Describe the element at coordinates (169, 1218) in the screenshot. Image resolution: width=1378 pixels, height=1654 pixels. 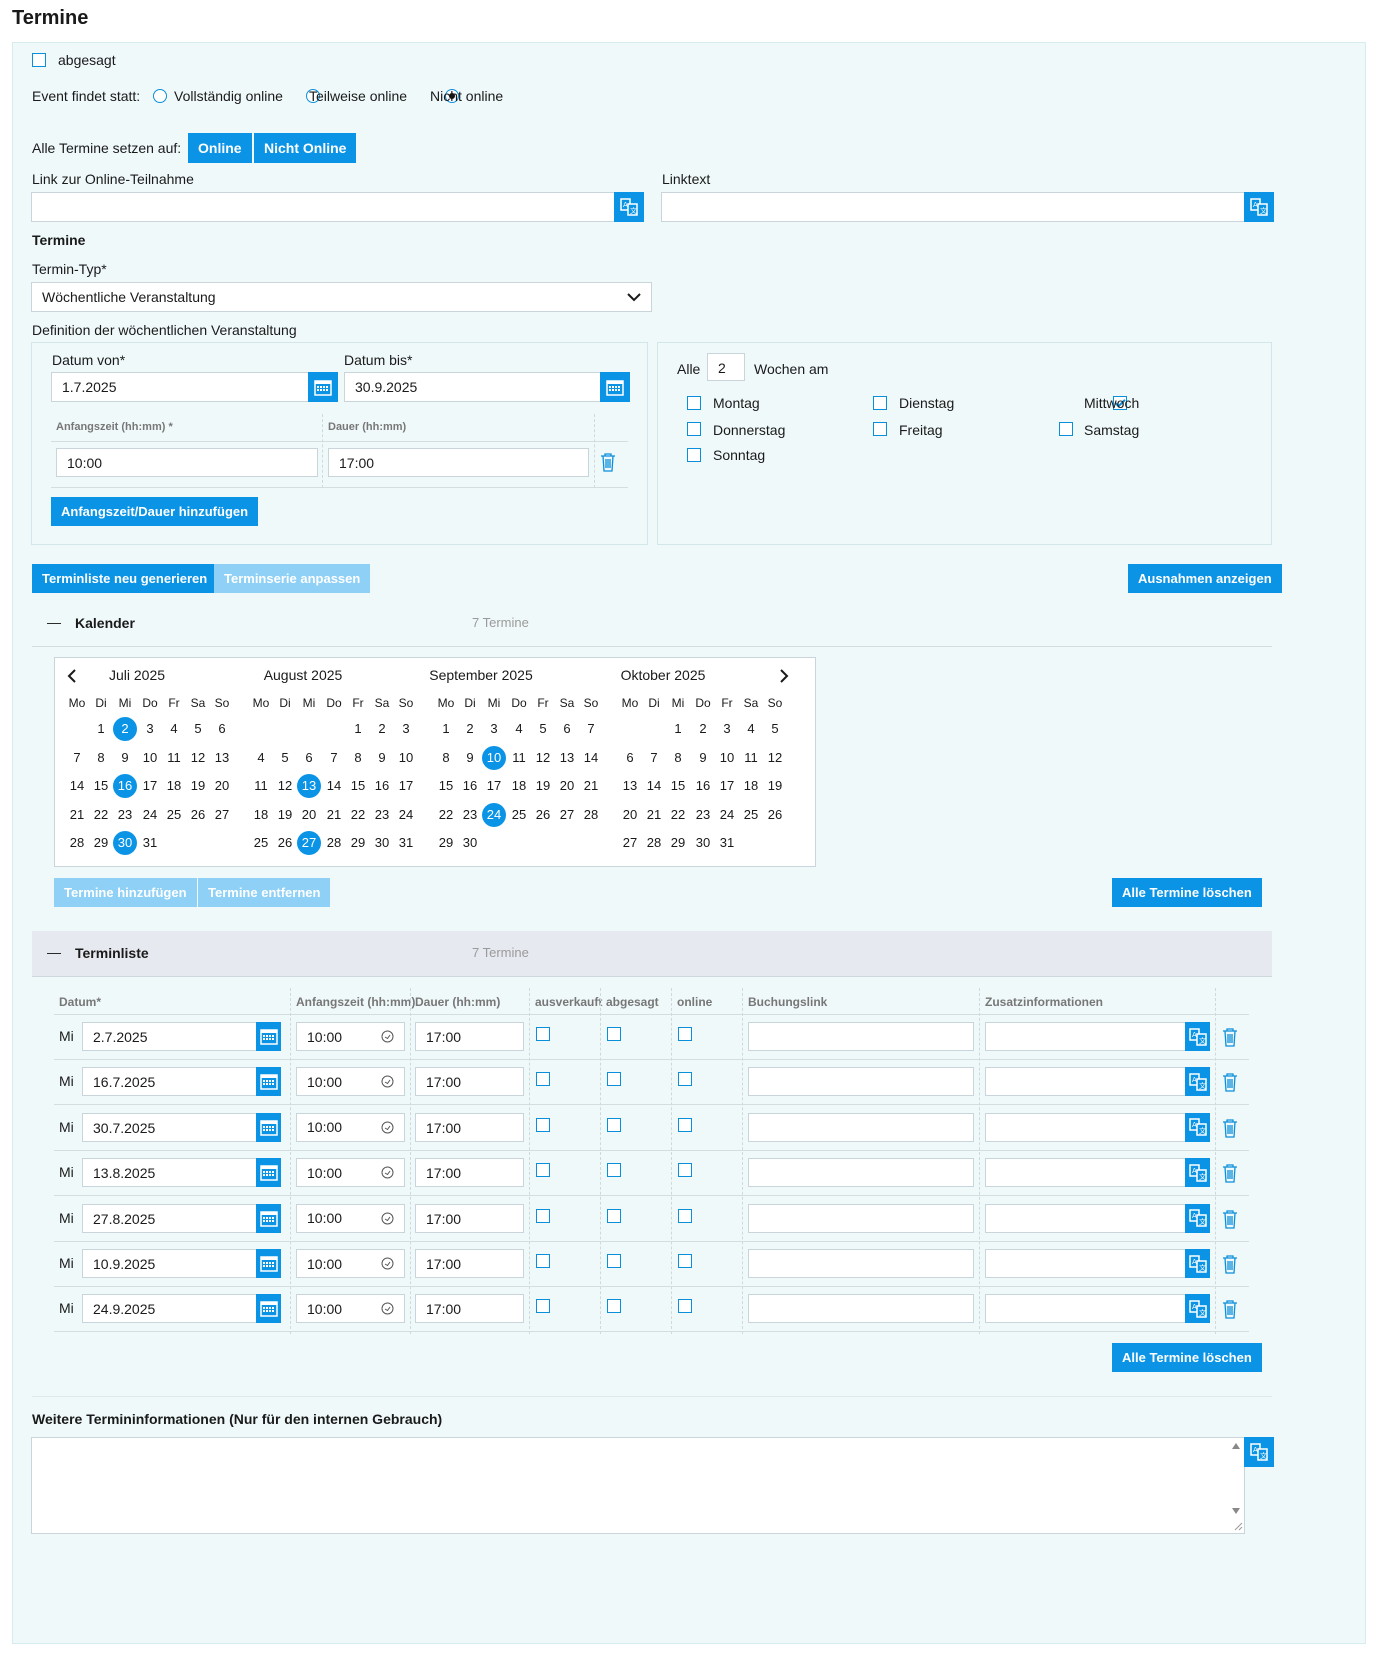
I see `row-date-input: 27.8.2025` at that location.